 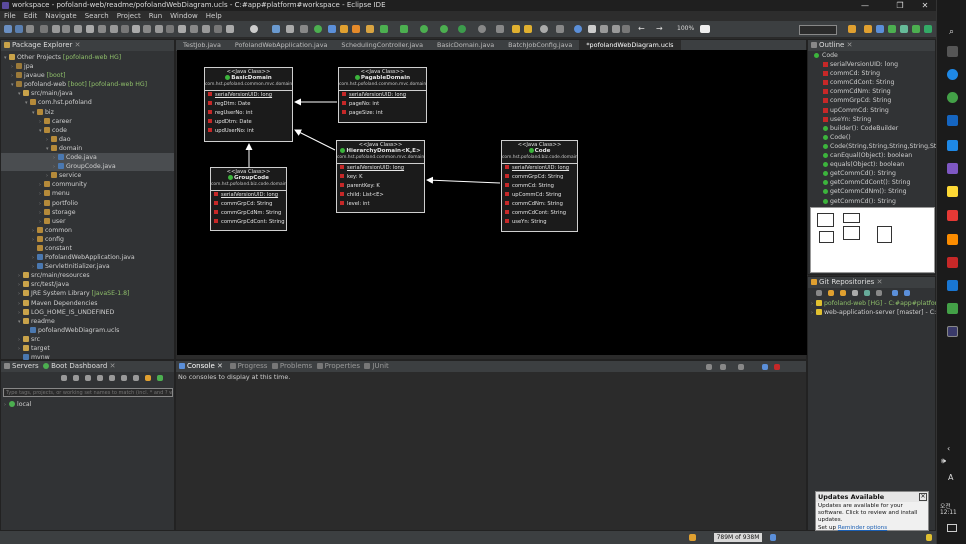 I want to click on tree-item: ▾ com.hst.pofoland, so click(x=87, y=102).